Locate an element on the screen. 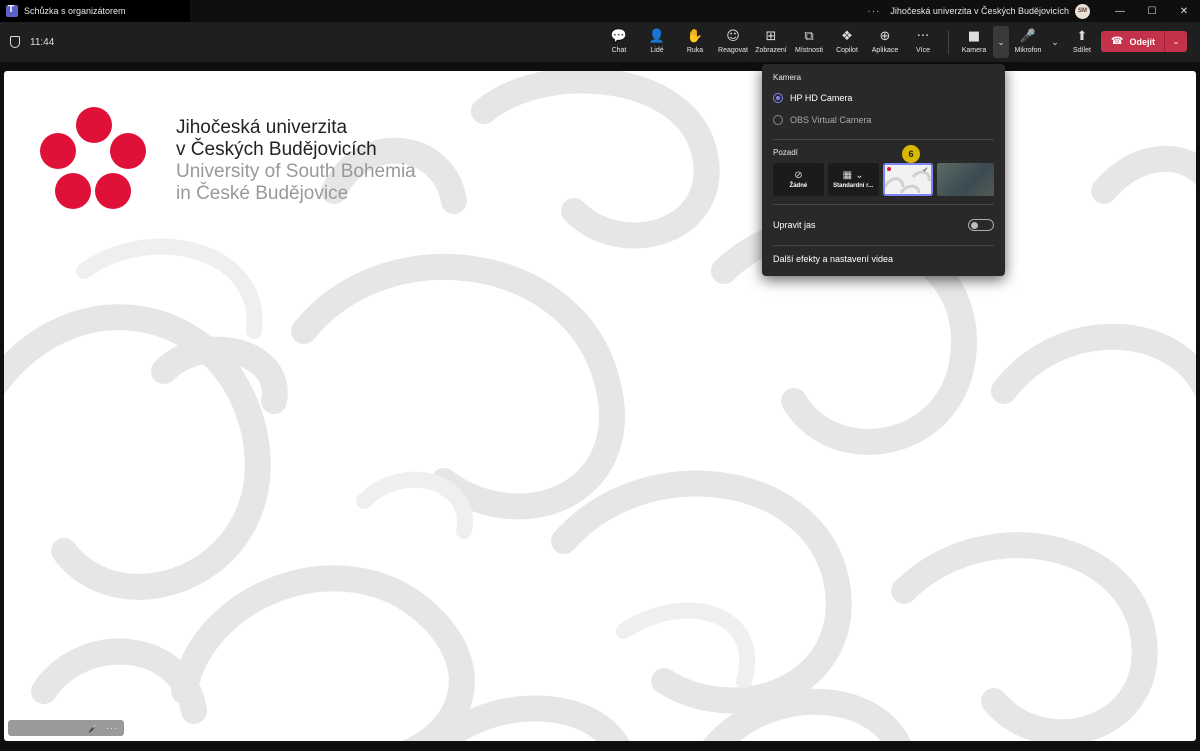 This screenshot has width=1200, height=751. thumbnail-logo-dot is located at coordinates (888, 169).